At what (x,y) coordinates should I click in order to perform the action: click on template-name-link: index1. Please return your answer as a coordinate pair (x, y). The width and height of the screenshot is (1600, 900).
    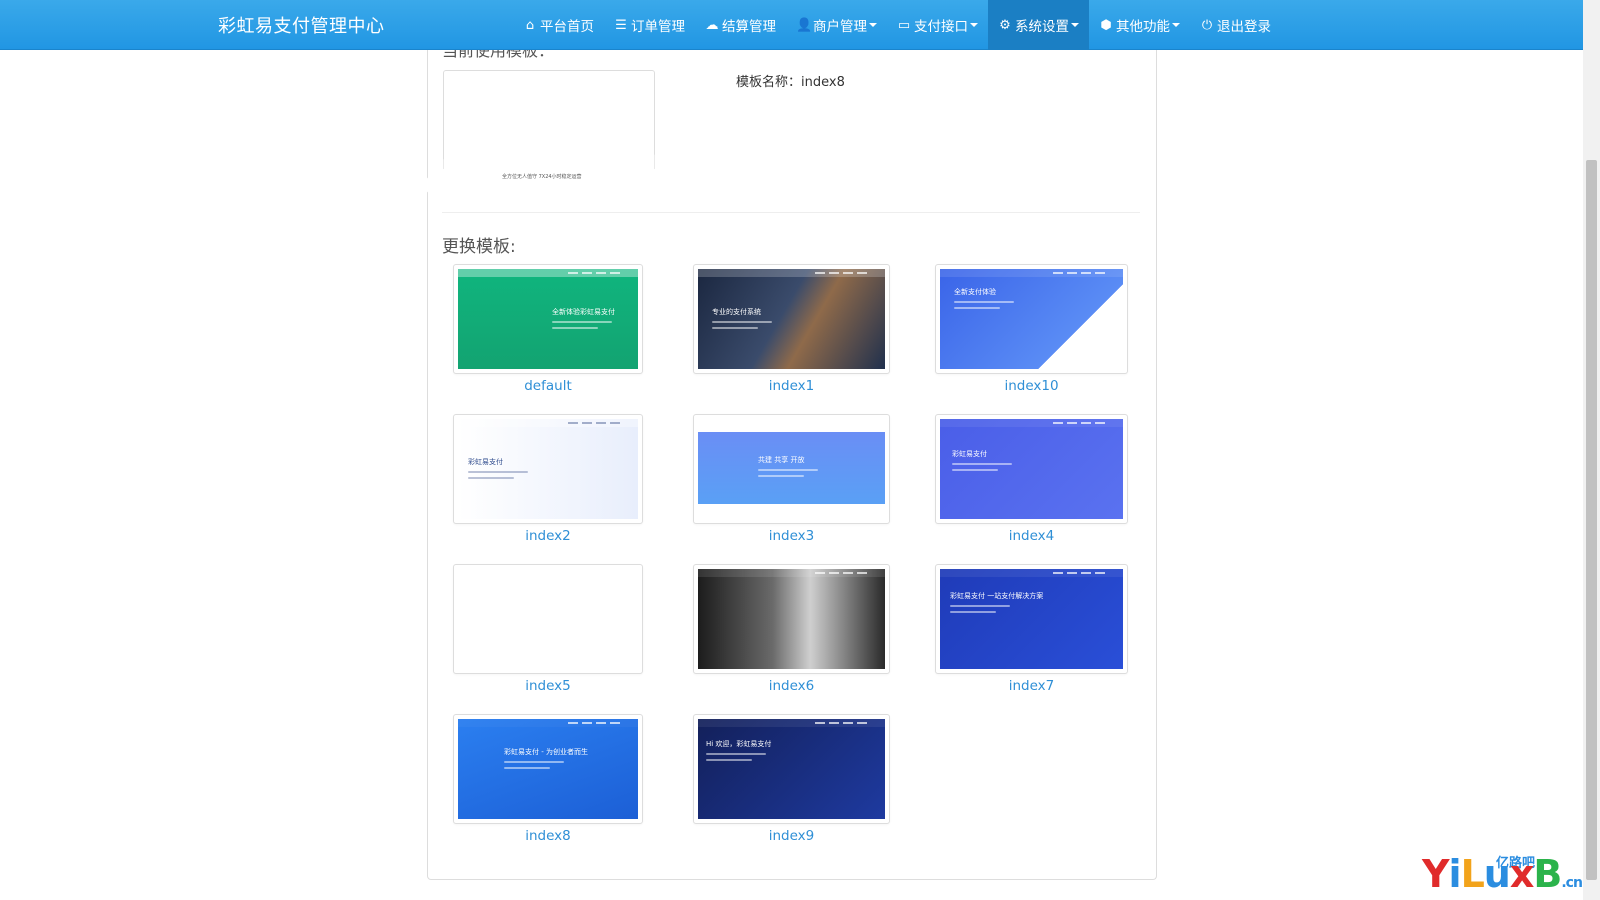
    Looking at the image, I should click on (791, 386).